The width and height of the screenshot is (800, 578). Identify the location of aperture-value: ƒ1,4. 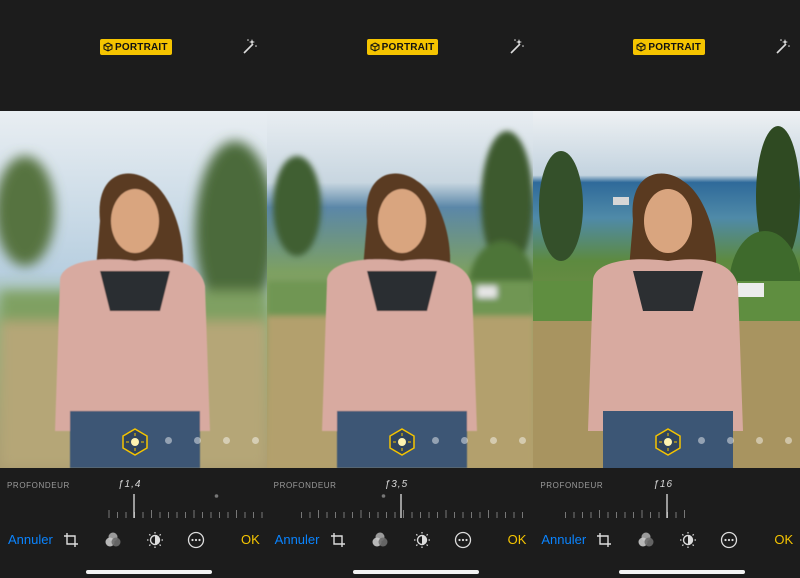
(130, 484).